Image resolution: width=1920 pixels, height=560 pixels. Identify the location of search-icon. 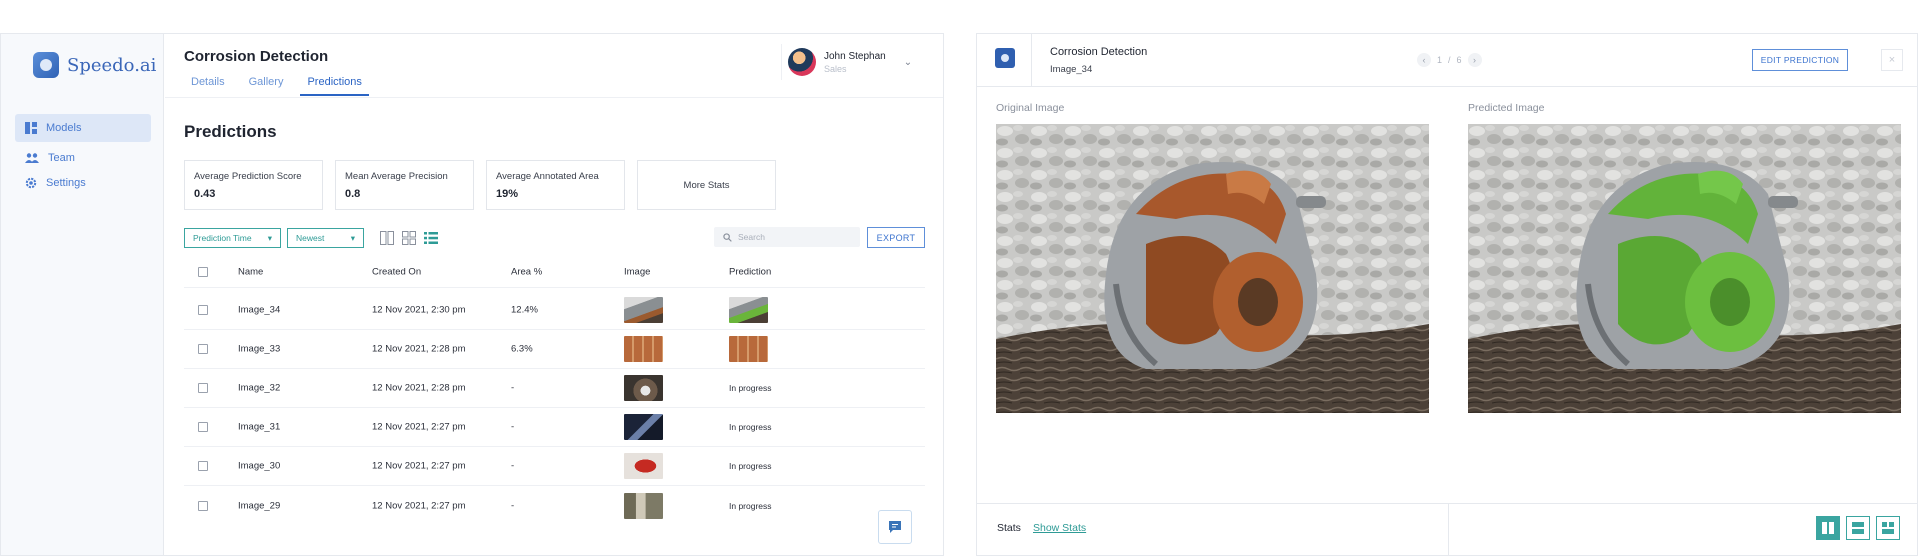
(727, 237).